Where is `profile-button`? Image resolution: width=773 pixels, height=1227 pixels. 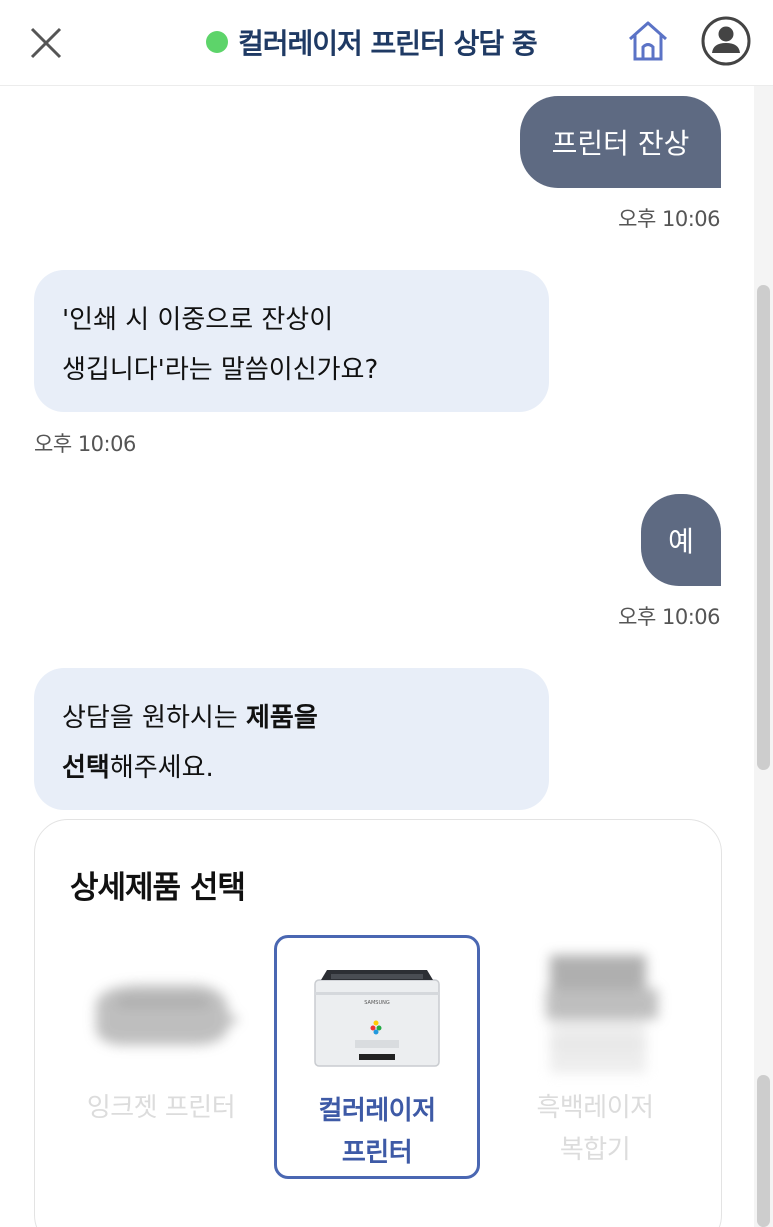
profile-button is located at coordinates (726, 41).